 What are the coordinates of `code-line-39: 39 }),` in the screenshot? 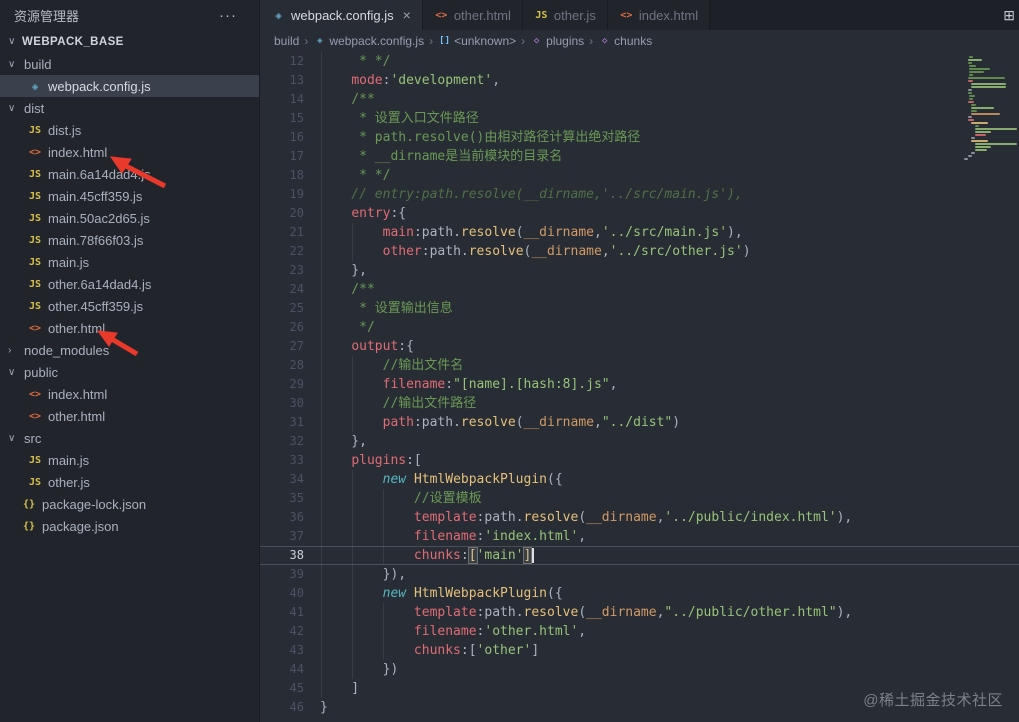 It's located at (639, 574).